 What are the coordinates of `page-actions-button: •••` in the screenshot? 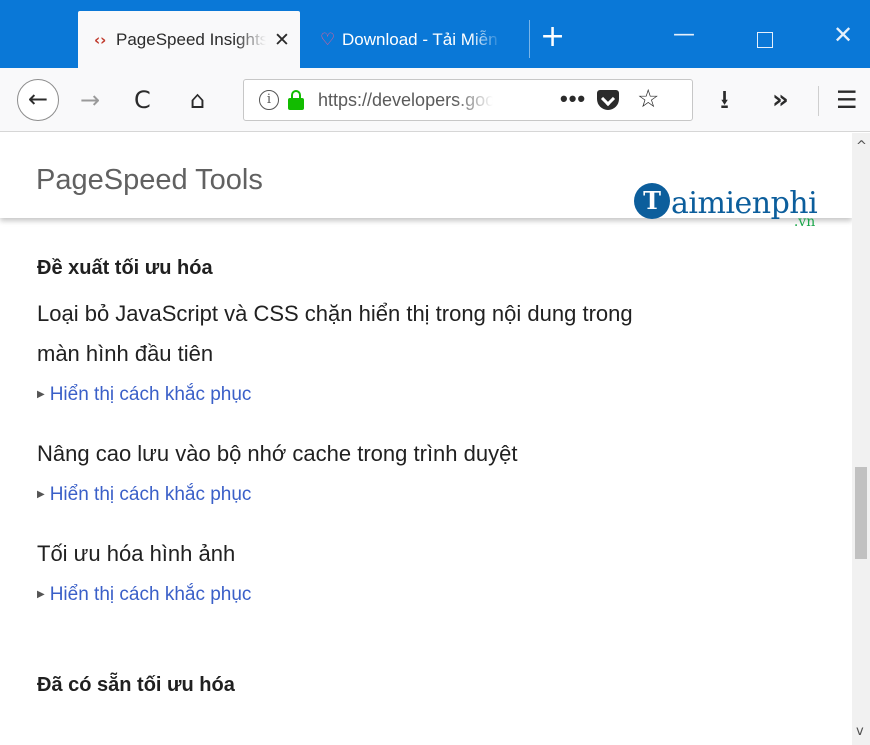 It's located at (573, 99).